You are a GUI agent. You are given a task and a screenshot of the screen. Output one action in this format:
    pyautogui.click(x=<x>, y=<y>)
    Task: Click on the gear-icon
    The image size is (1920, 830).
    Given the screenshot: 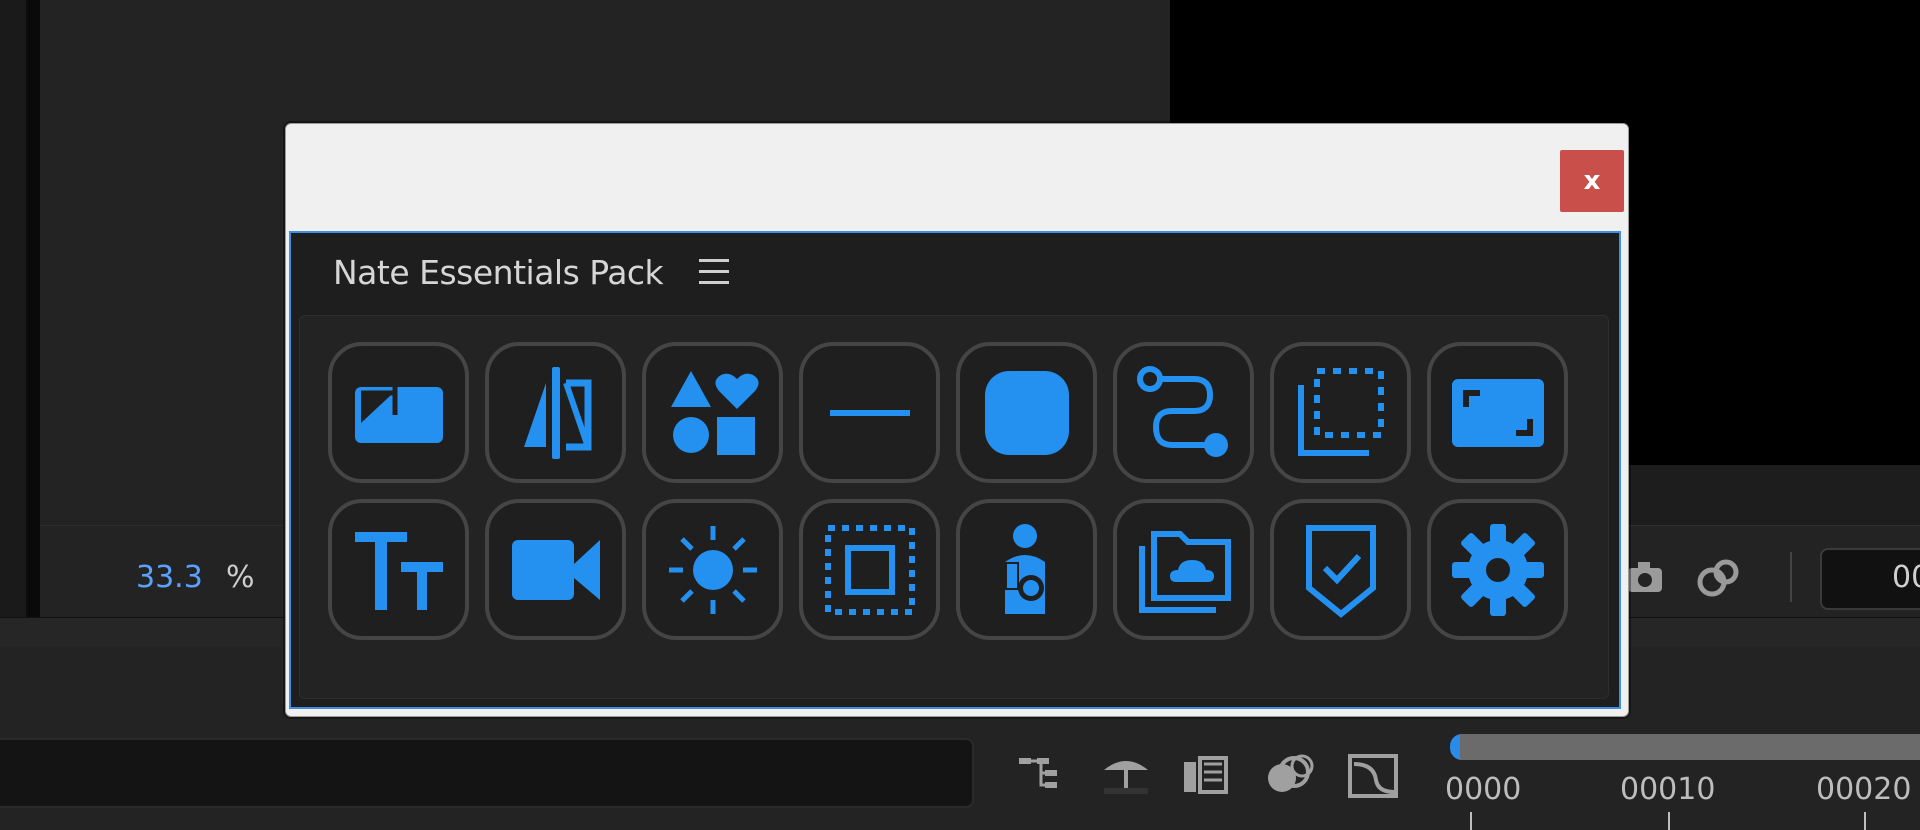 What is the action you would take?
    pyautogui.click(x=1497, y=569)
    